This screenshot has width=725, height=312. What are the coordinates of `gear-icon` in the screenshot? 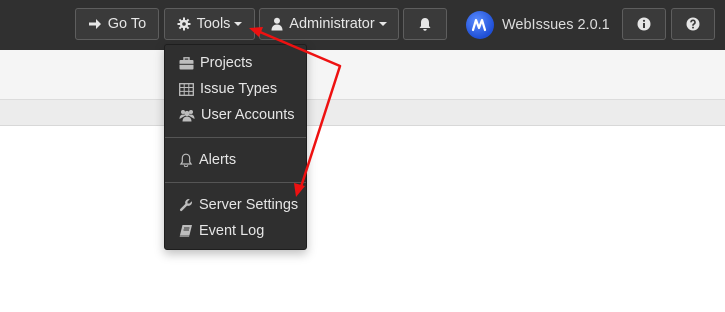 It's located at (184, 24).